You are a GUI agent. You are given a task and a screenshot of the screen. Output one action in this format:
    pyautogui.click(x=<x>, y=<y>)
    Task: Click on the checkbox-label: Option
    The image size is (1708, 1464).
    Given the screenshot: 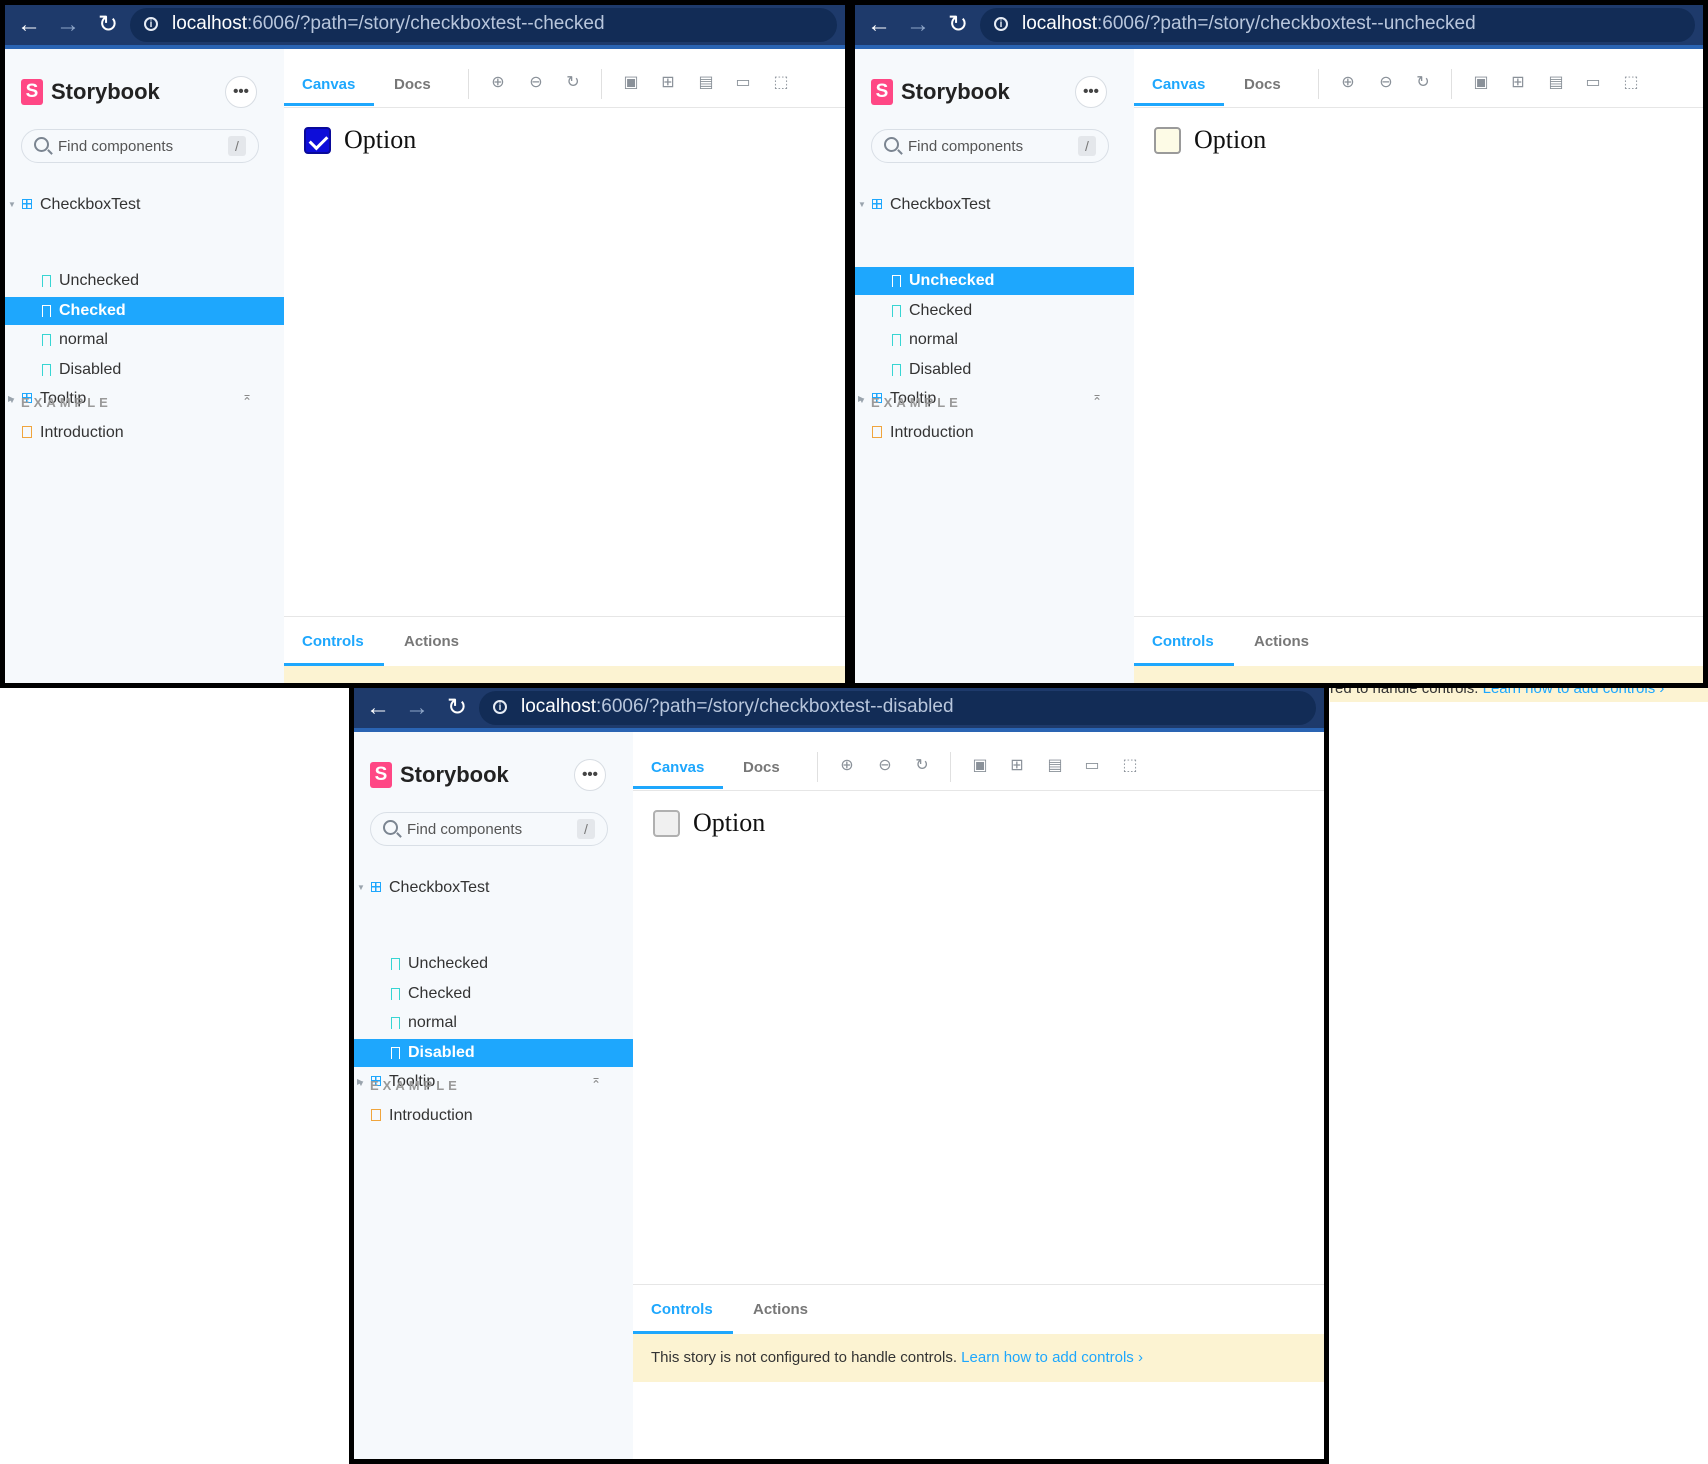 What is the action you would take?
    pyautogui.click(x=1230, y=139)
    